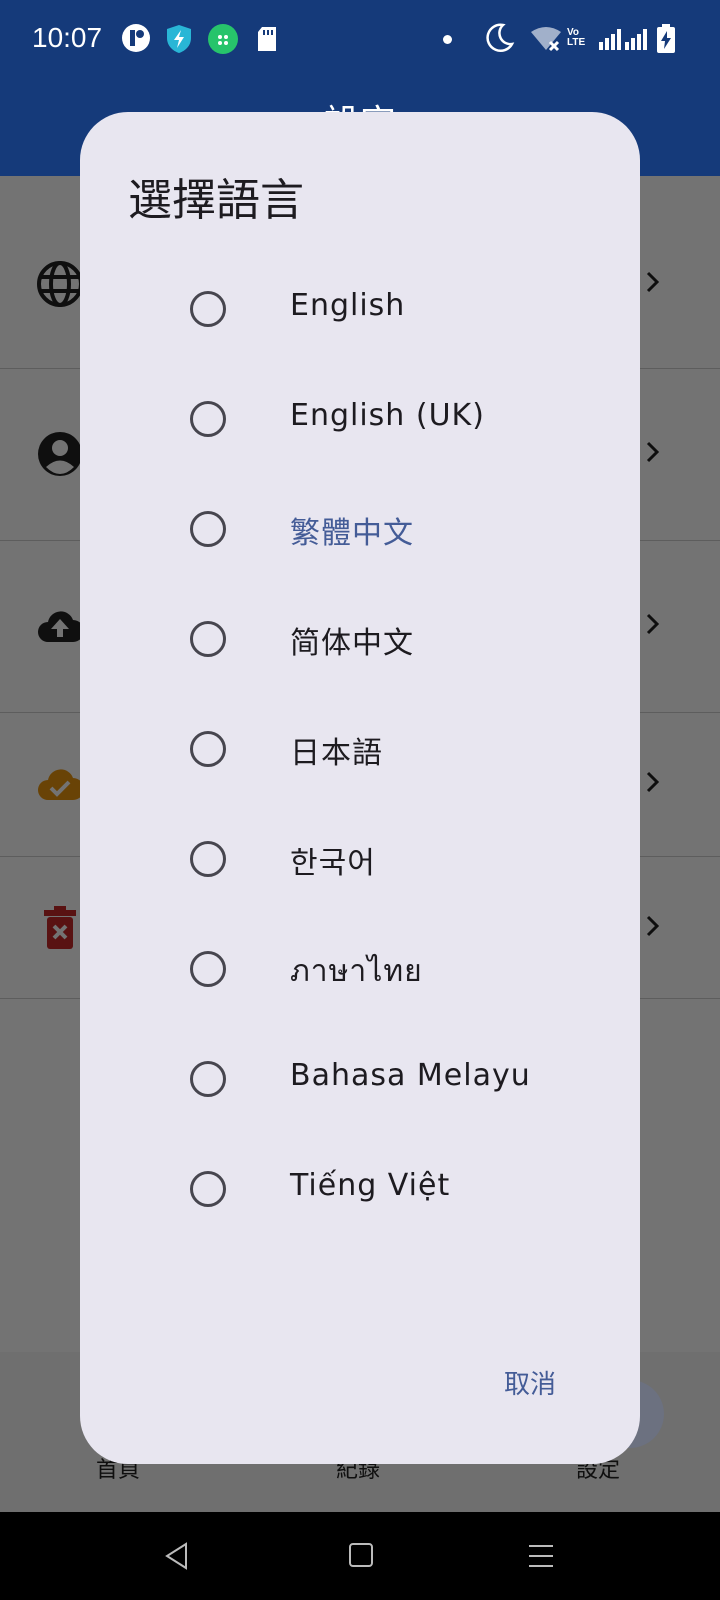 Image resolution: width=720 pixels, height=1600 pixels. I want to click on battery-charging-icon, so click(666, 38).